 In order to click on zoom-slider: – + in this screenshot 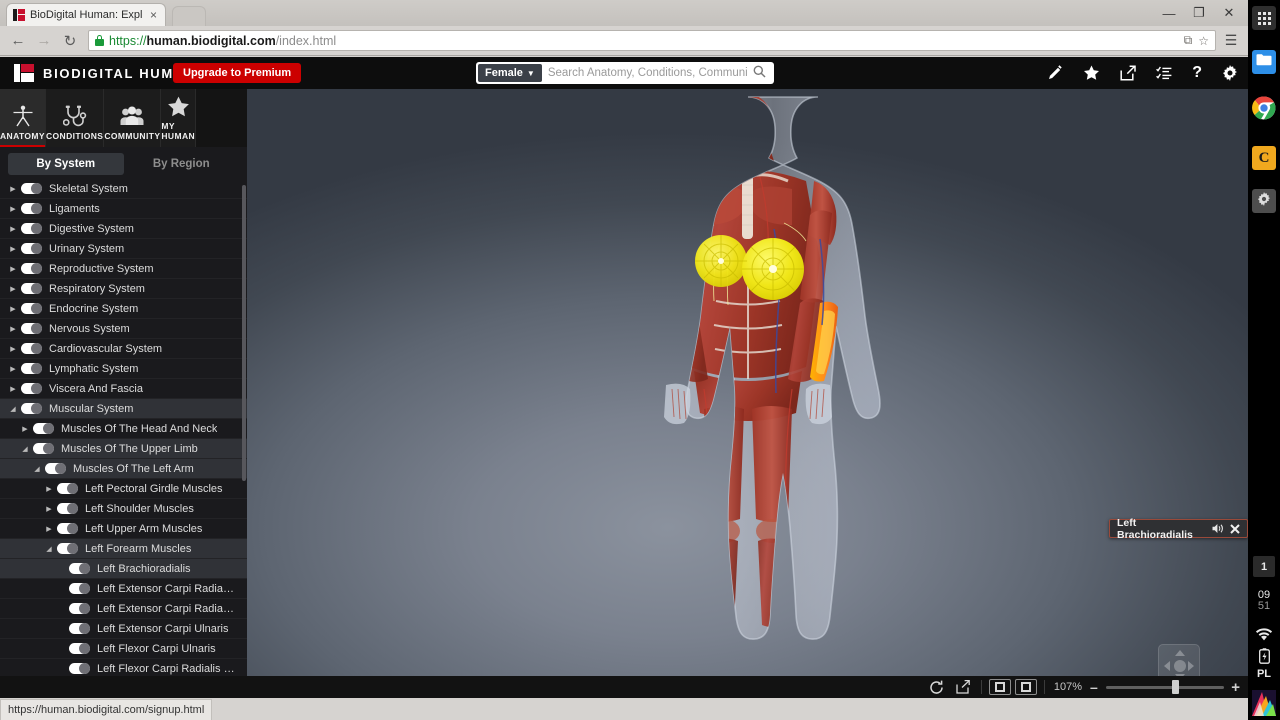, I will do `click(1165, 687)`.